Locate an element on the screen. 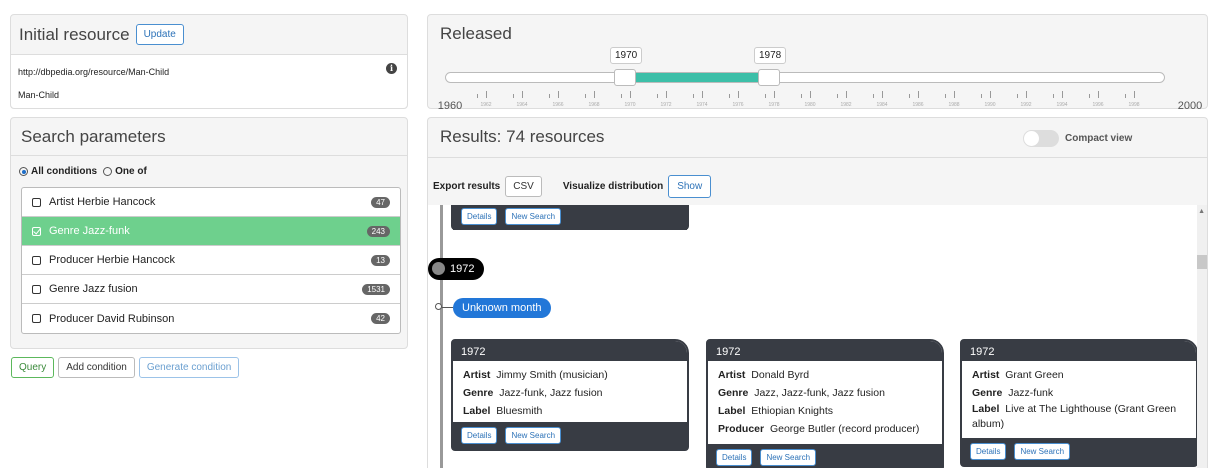  slider-tick-label: 1988 is located at coordinates (954, 105).